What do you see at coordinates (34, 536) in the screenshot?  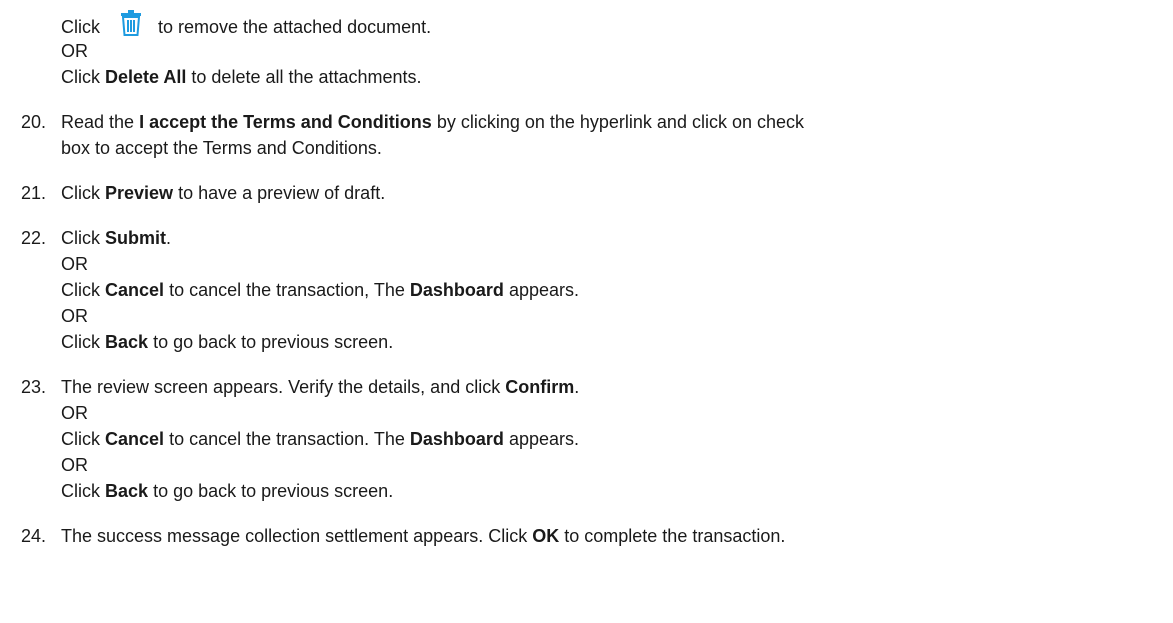 I see `step-number: 24.` at bounding box center [34, 536].